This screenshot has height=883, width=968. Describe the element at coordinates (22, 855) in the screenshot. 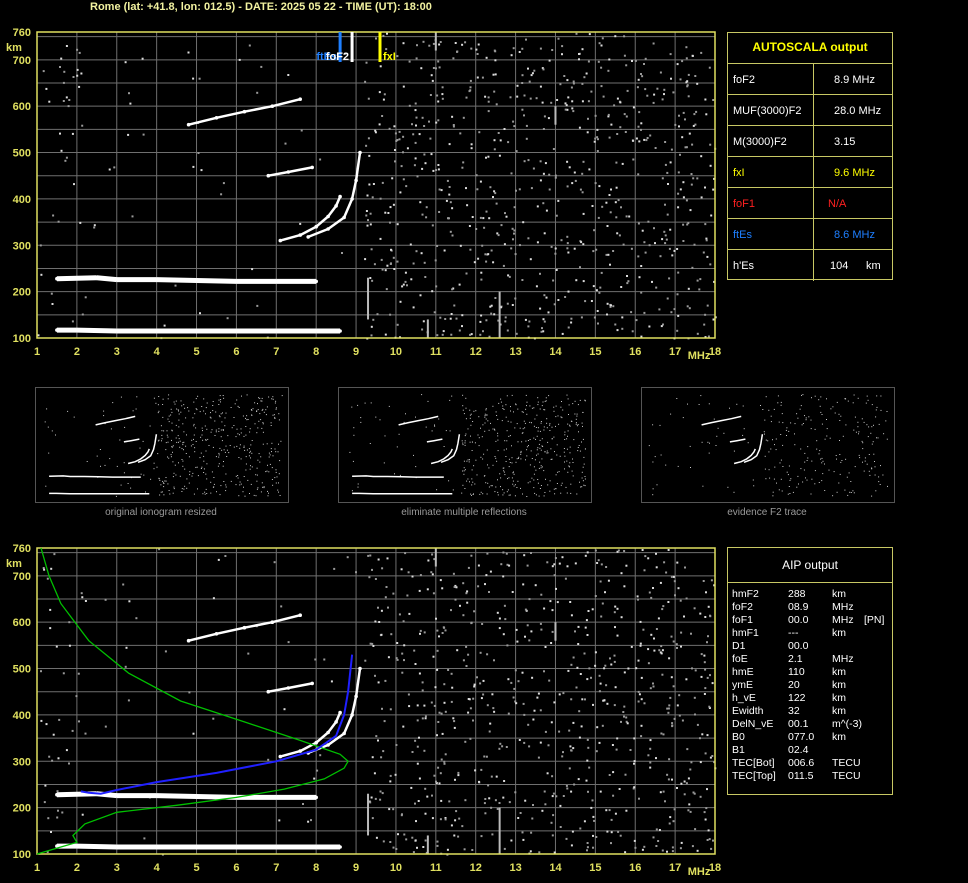

I see `y-tick-label: 100` at that location.